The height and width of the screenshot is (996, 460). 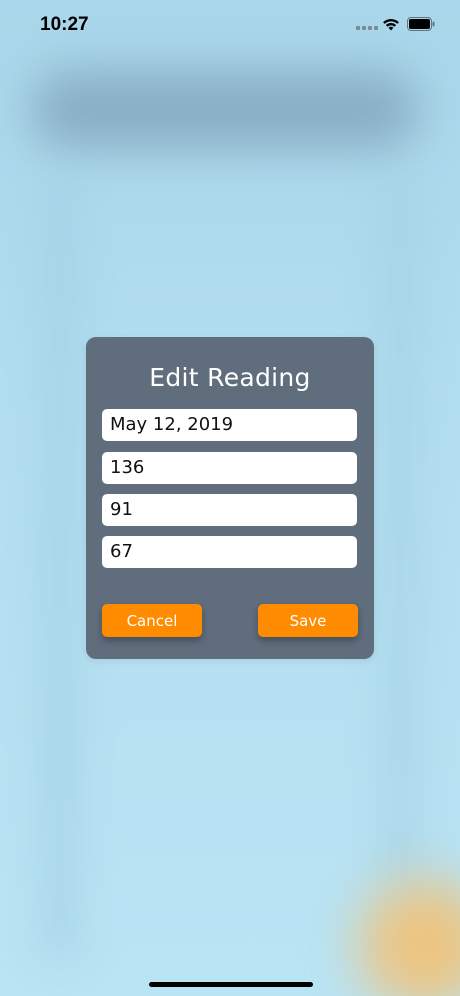 I want to click on cellular-signal-icon, so click(x=367, y=29).